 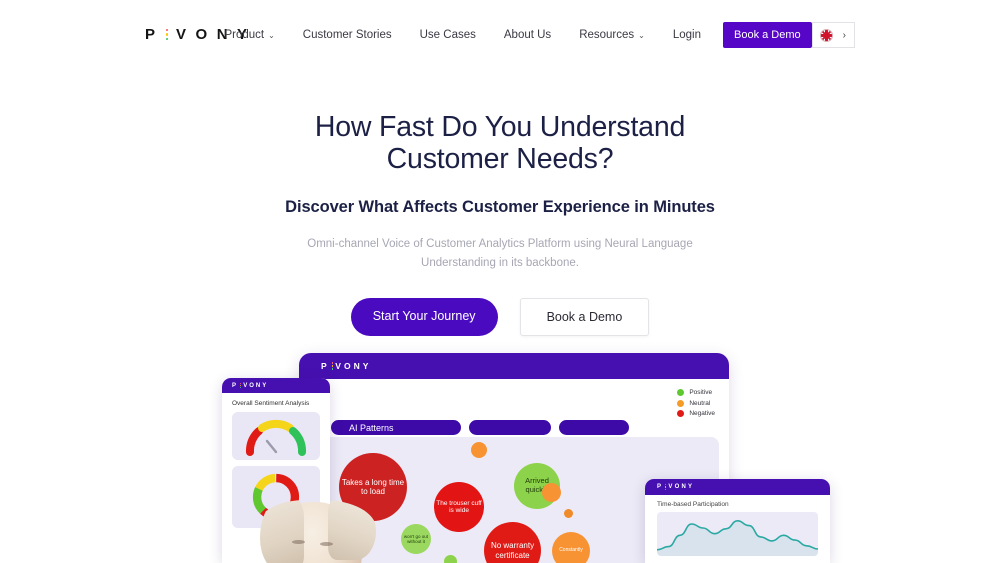 What do you see at coordinates (459, 507) in the screenshot?
I see `bubble-the-trouser-cuff-is-wide: The trouser cuff is wide` at bounding box center [459, 507].